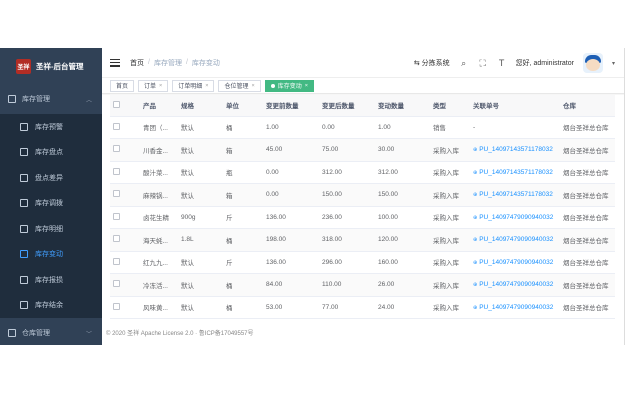 This screenshot has width=625, height=396. I want to click on tag-item: 库存变动 ×, so click(289, 85).